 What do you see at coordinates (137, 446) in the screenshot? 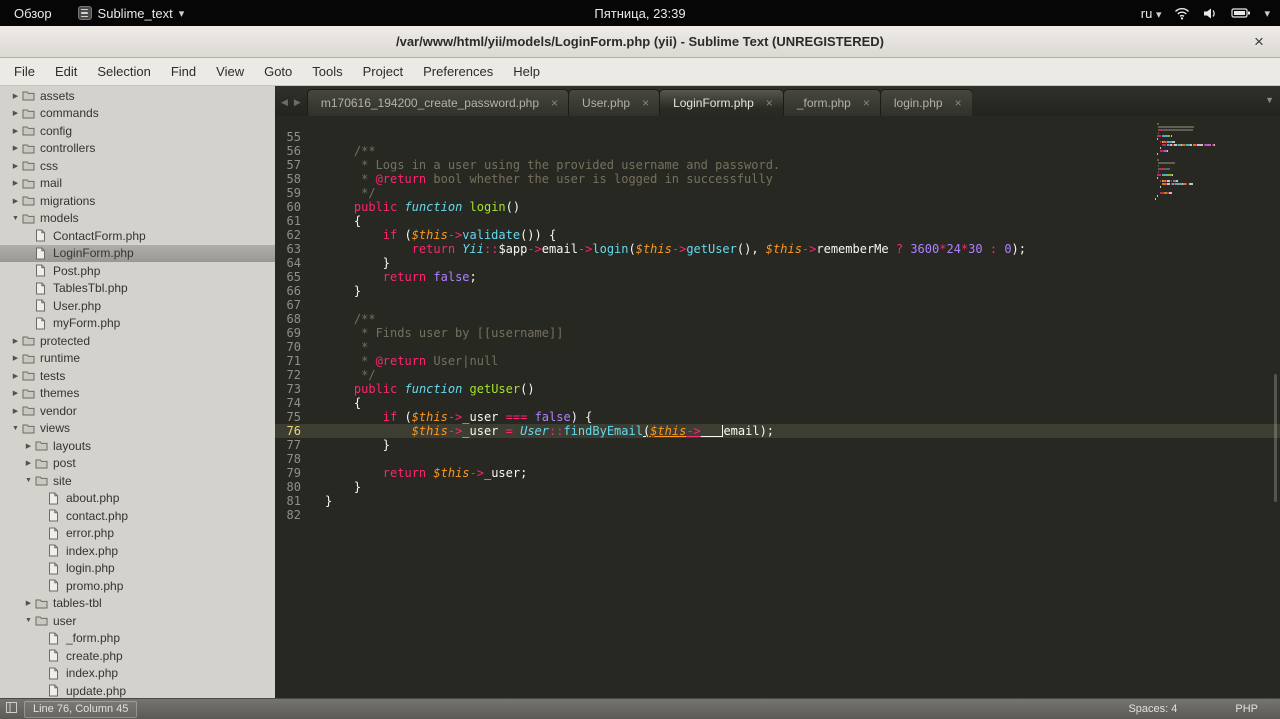
I see `sidebar-folder-layouts: ▶ layouts` at bounding box center [137, 446].